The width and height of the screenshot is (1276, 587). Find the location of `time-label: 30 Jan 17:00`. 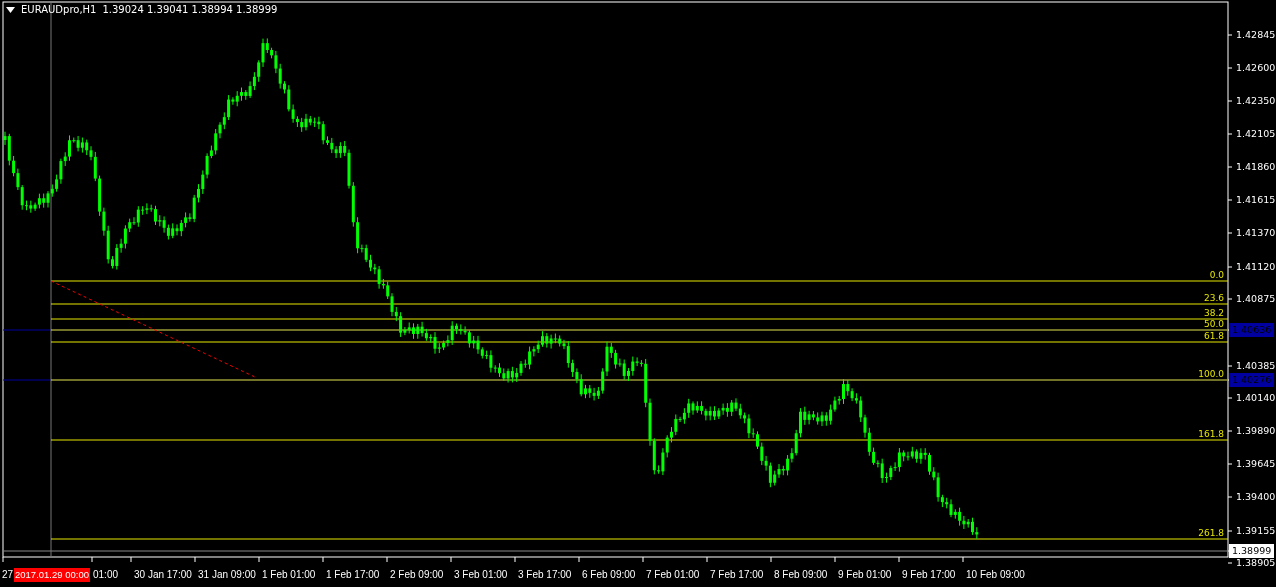

time-label: 30 Jan 17:00 is located at coordinates (163, 574).